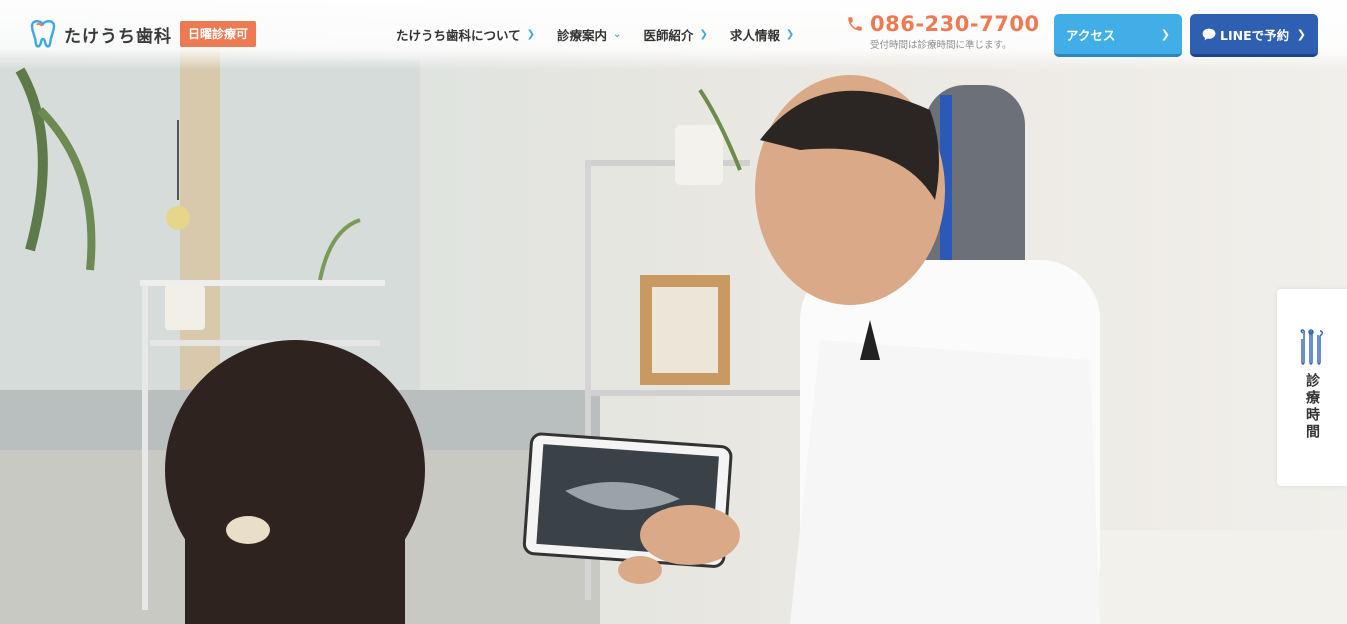 Image resolution: width=1347 pixels, height=624 pixels. I want to click on phone-contact: 086-230-7700 受付時間は診療時間に準じます。, so click(943, 31).